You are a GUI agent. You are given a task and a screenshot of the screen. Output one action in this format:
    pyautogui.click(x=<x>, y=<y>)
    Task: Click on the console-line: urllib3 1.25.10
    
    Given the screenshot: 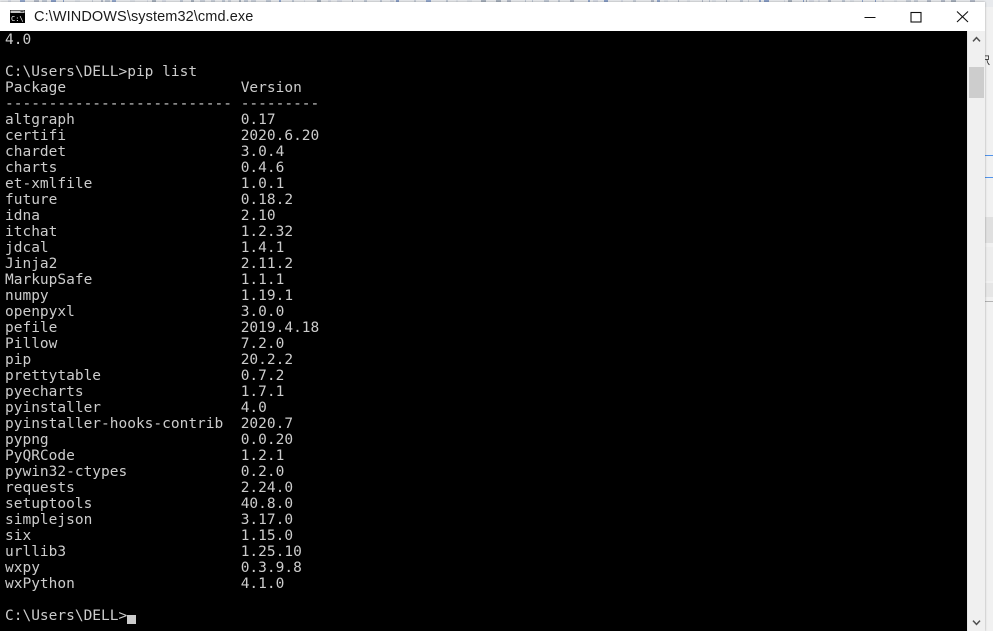 What is the action you would take?
    pyautogui.click(x=153, y=552)
    